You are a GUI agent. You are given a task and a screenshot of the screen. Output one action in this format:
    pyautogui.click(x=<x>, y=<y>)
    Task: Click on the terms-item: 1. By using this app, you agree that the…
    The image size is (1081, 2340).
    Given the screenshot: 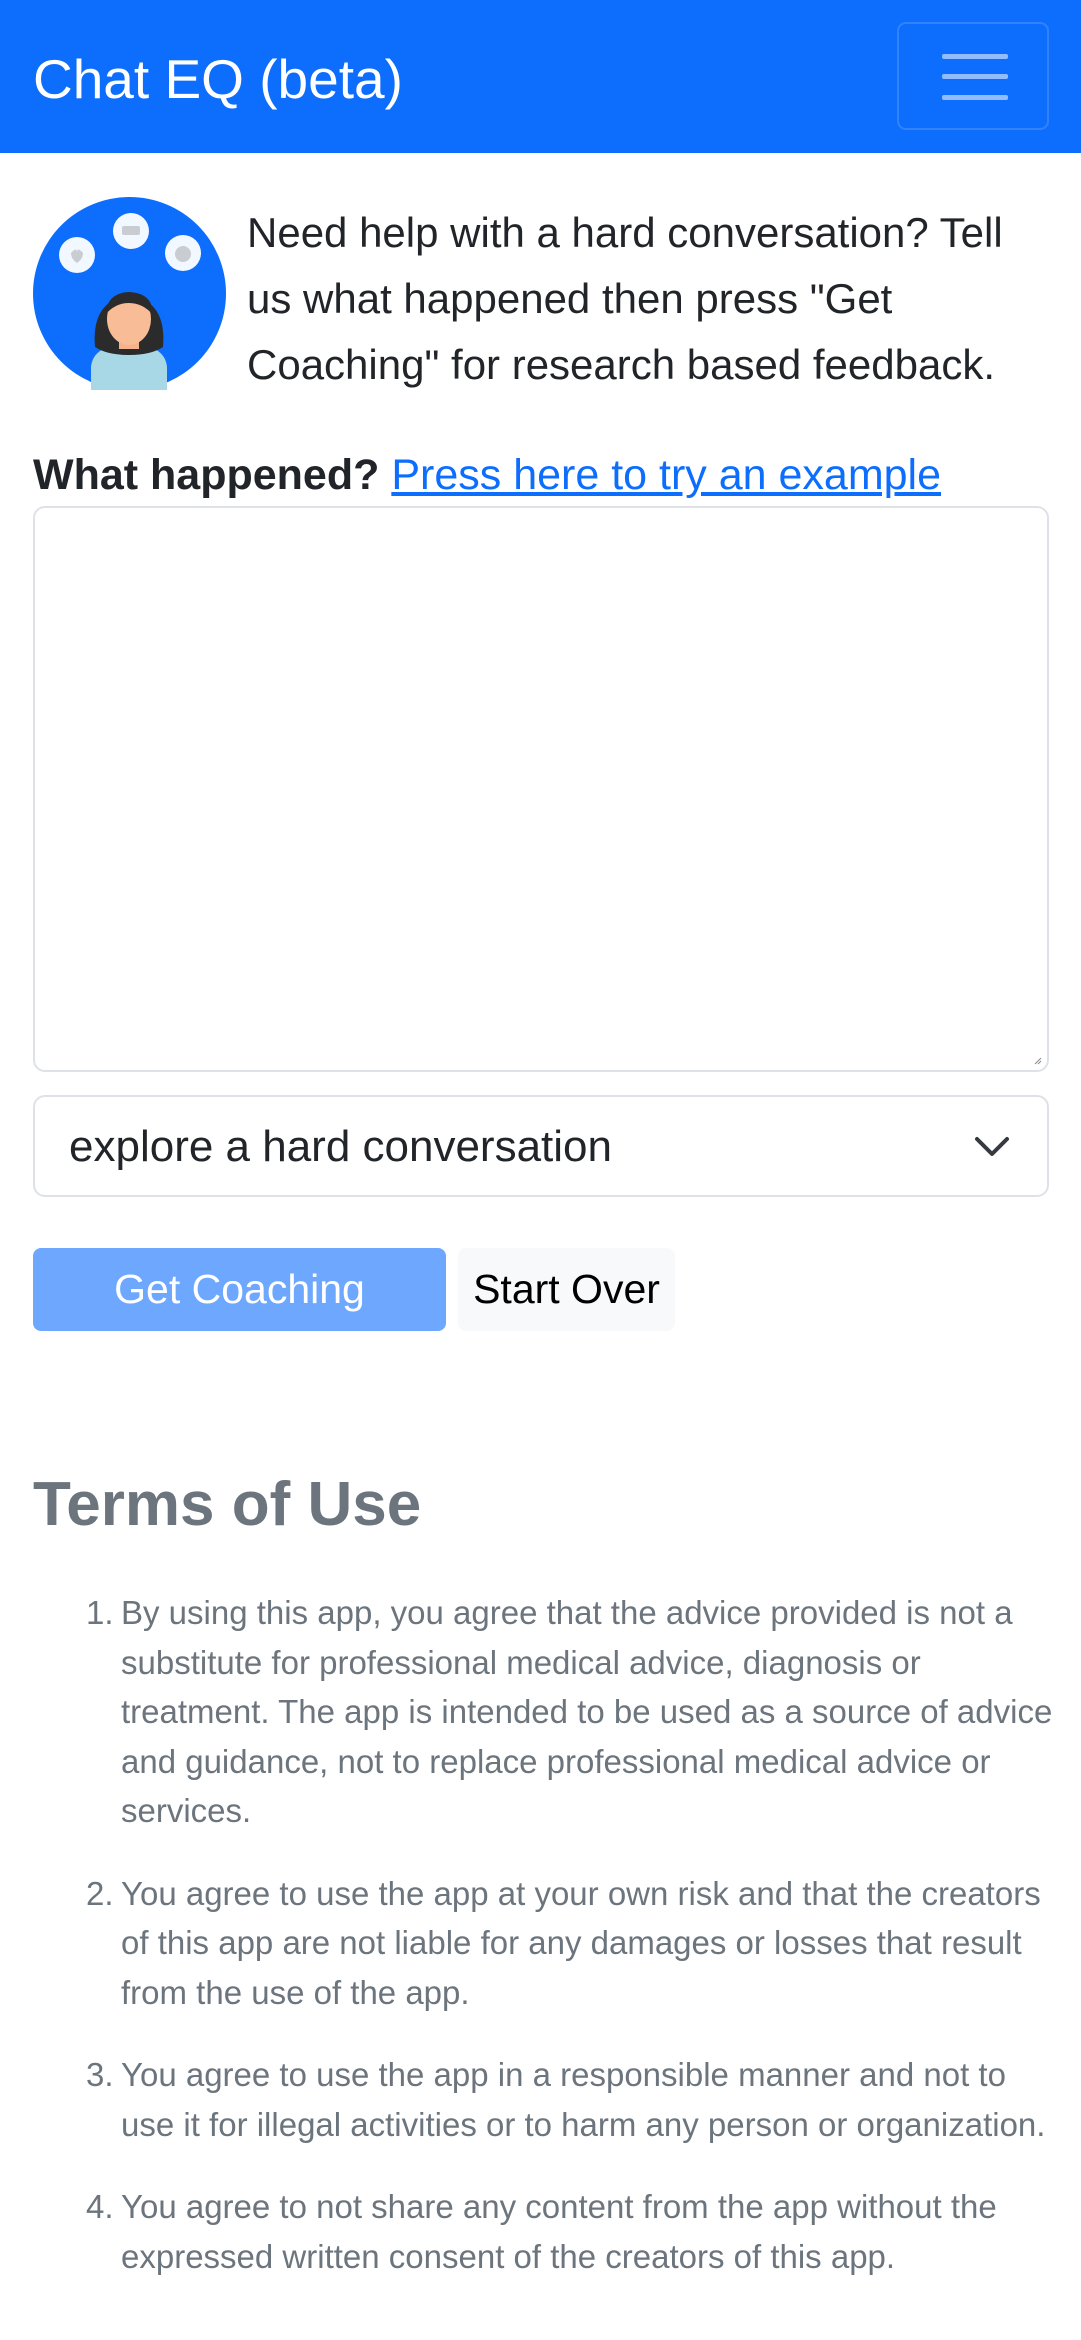 What is the action you would take?
    pyautogui.click(x=540, y=1712)
    